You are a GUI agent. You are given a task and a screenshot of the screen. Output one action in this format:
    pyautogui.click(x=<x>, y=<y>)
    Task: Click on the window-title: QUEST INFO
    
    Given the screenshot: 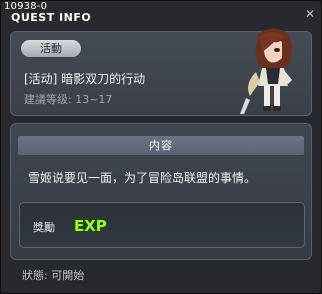 What is the action you would take?
    pyautogui.click(x=51, y=17)
    